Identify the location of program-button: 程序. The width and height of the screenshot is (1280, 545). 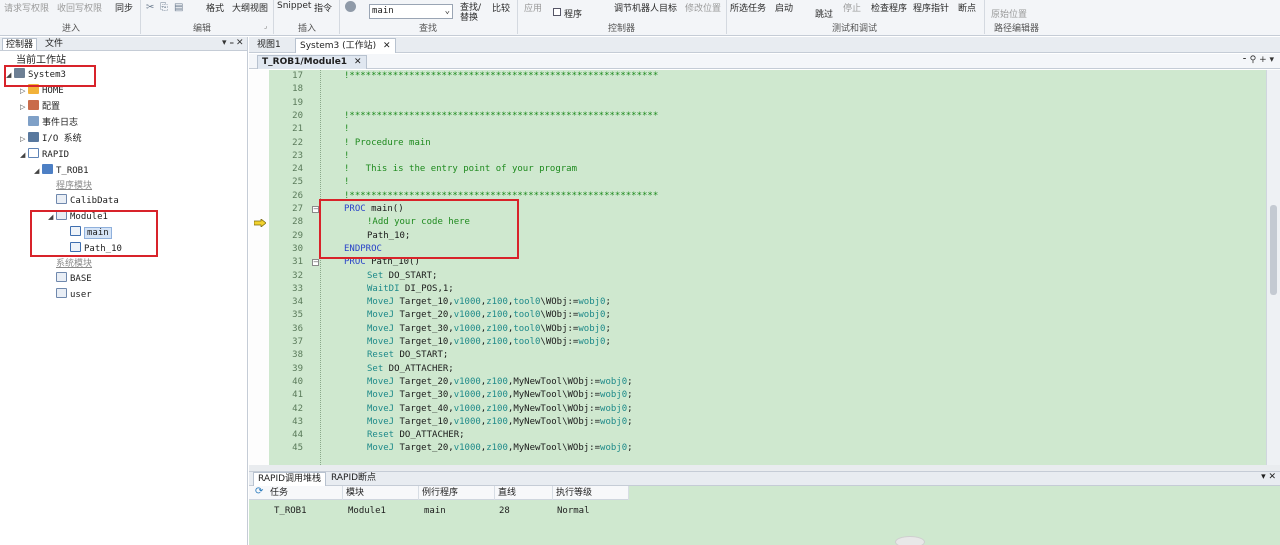
(573, 13).